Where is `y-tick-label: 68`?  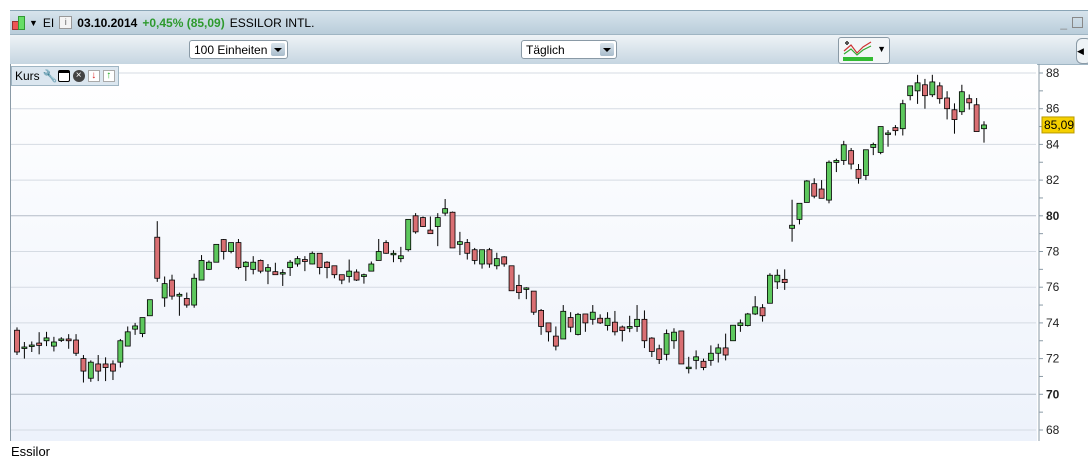 y-tick-label: 68 is located at coordinates (1053, 430).